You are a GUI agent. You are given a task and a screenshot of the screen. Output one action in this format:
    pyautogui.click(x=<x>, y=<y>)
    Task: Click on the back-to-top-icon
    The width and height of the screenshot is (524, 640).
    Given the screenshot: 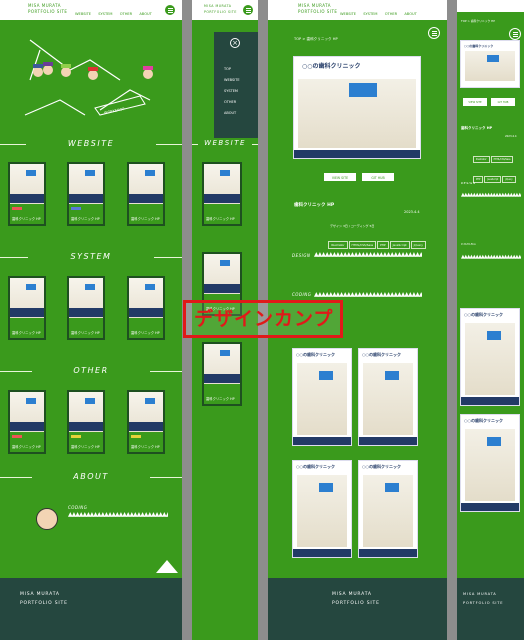 What is the action you would take?
    pyautogui.click(x=167, y=566)
    